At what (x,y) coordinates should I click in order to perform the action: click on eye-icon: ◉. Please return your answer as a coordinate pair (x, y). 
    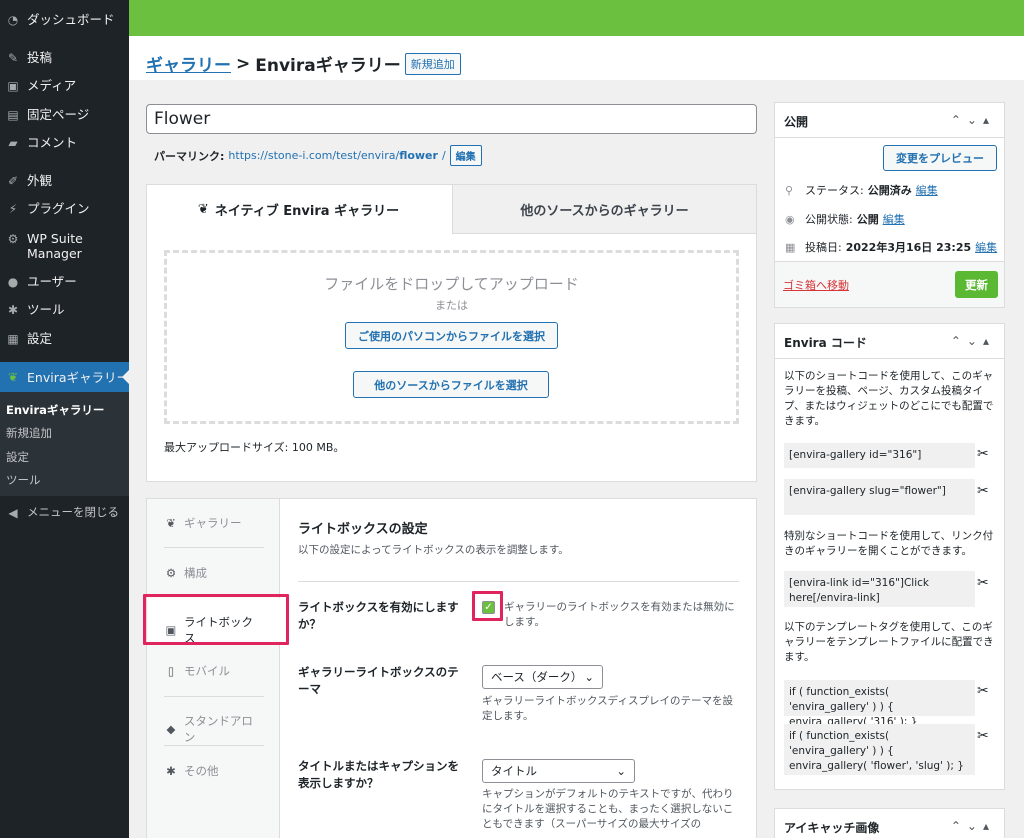
    Looking at the image, I should click on (790, 219).